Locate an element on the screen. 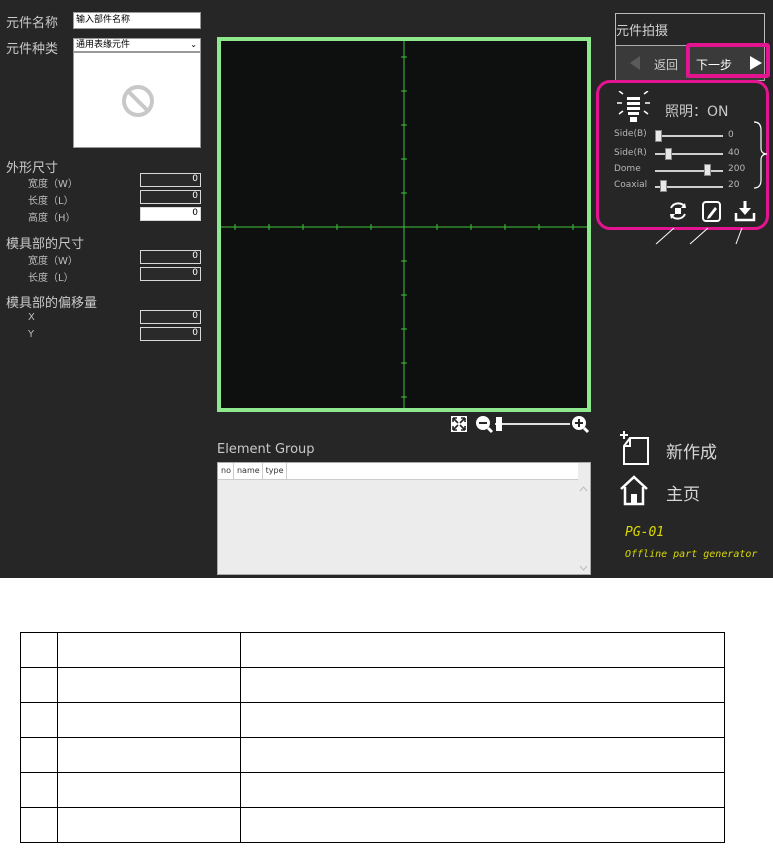 The width and height of the screenshot is (773, 854). home-icon is located at coordinates (634, 490).